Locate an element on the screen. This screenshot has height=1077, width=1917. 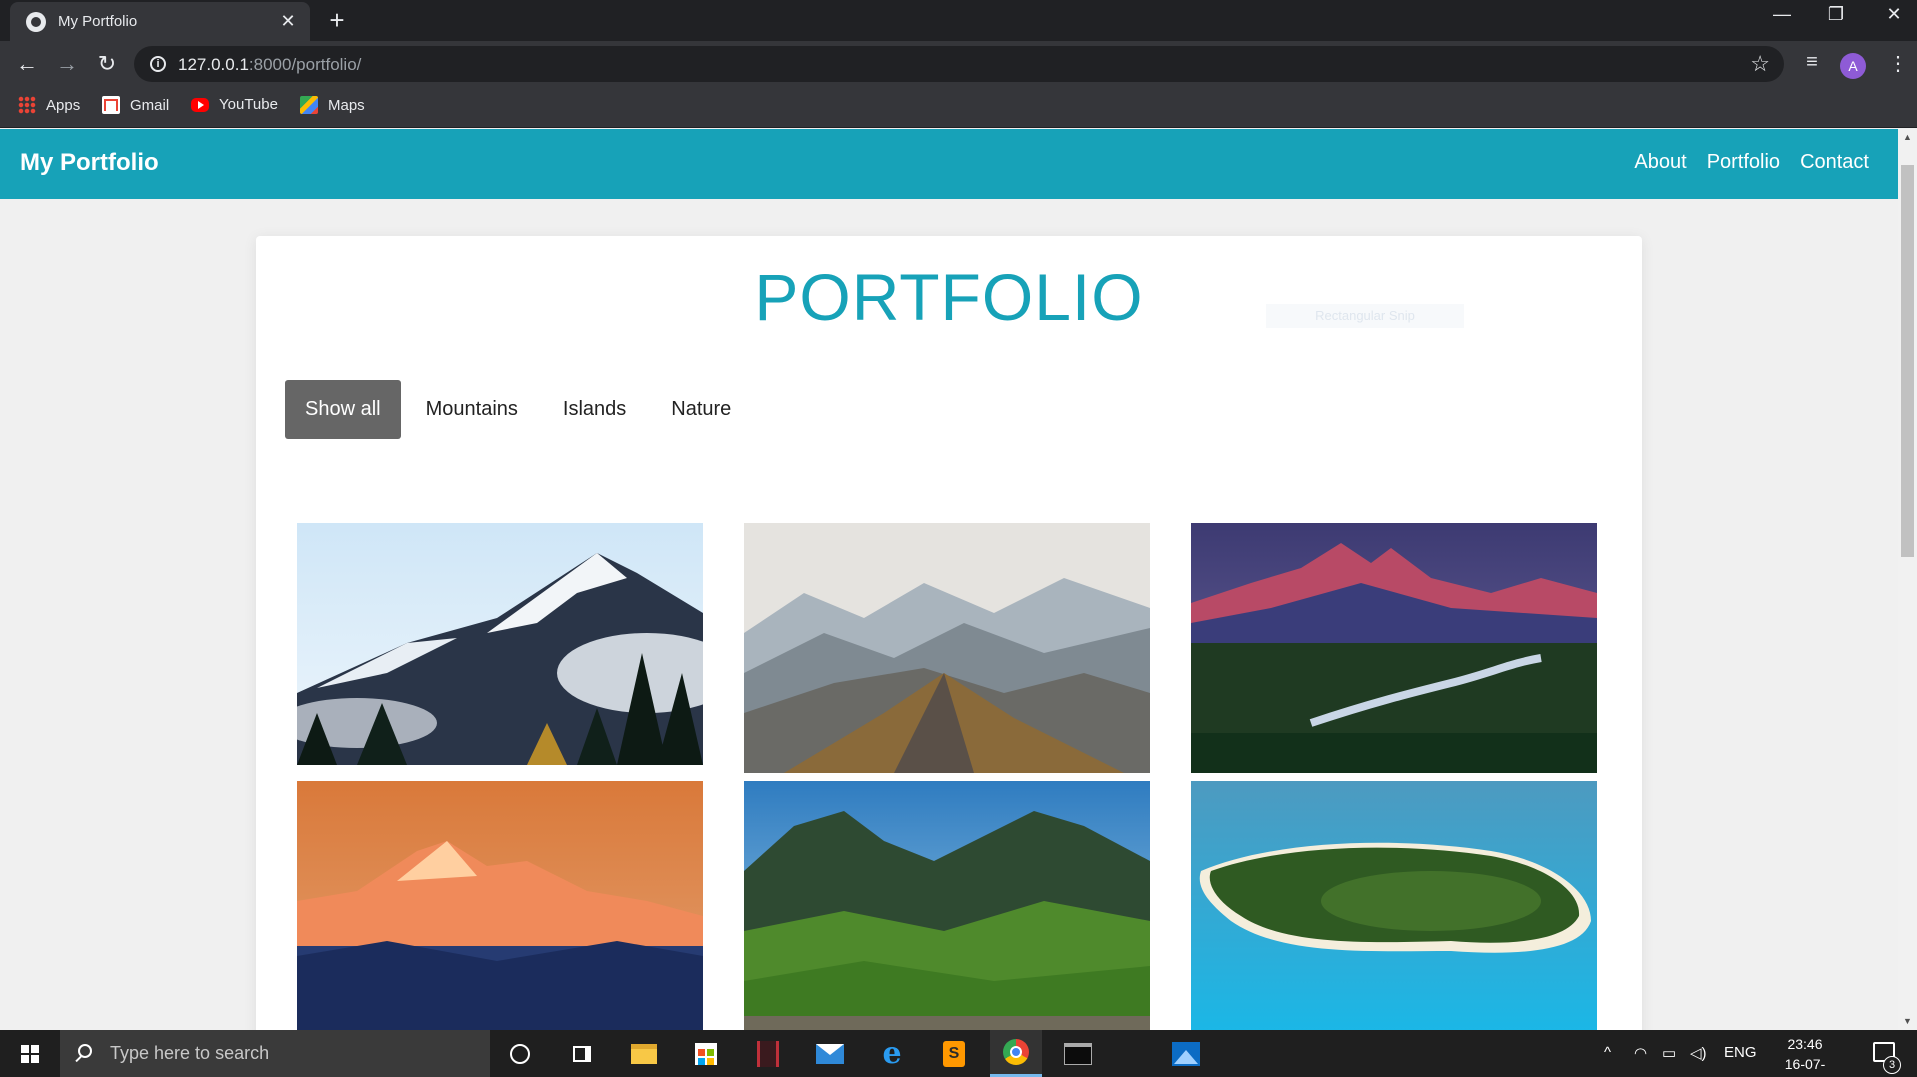
internet-explorer-icon: e is located at coordinates (892, 1053).